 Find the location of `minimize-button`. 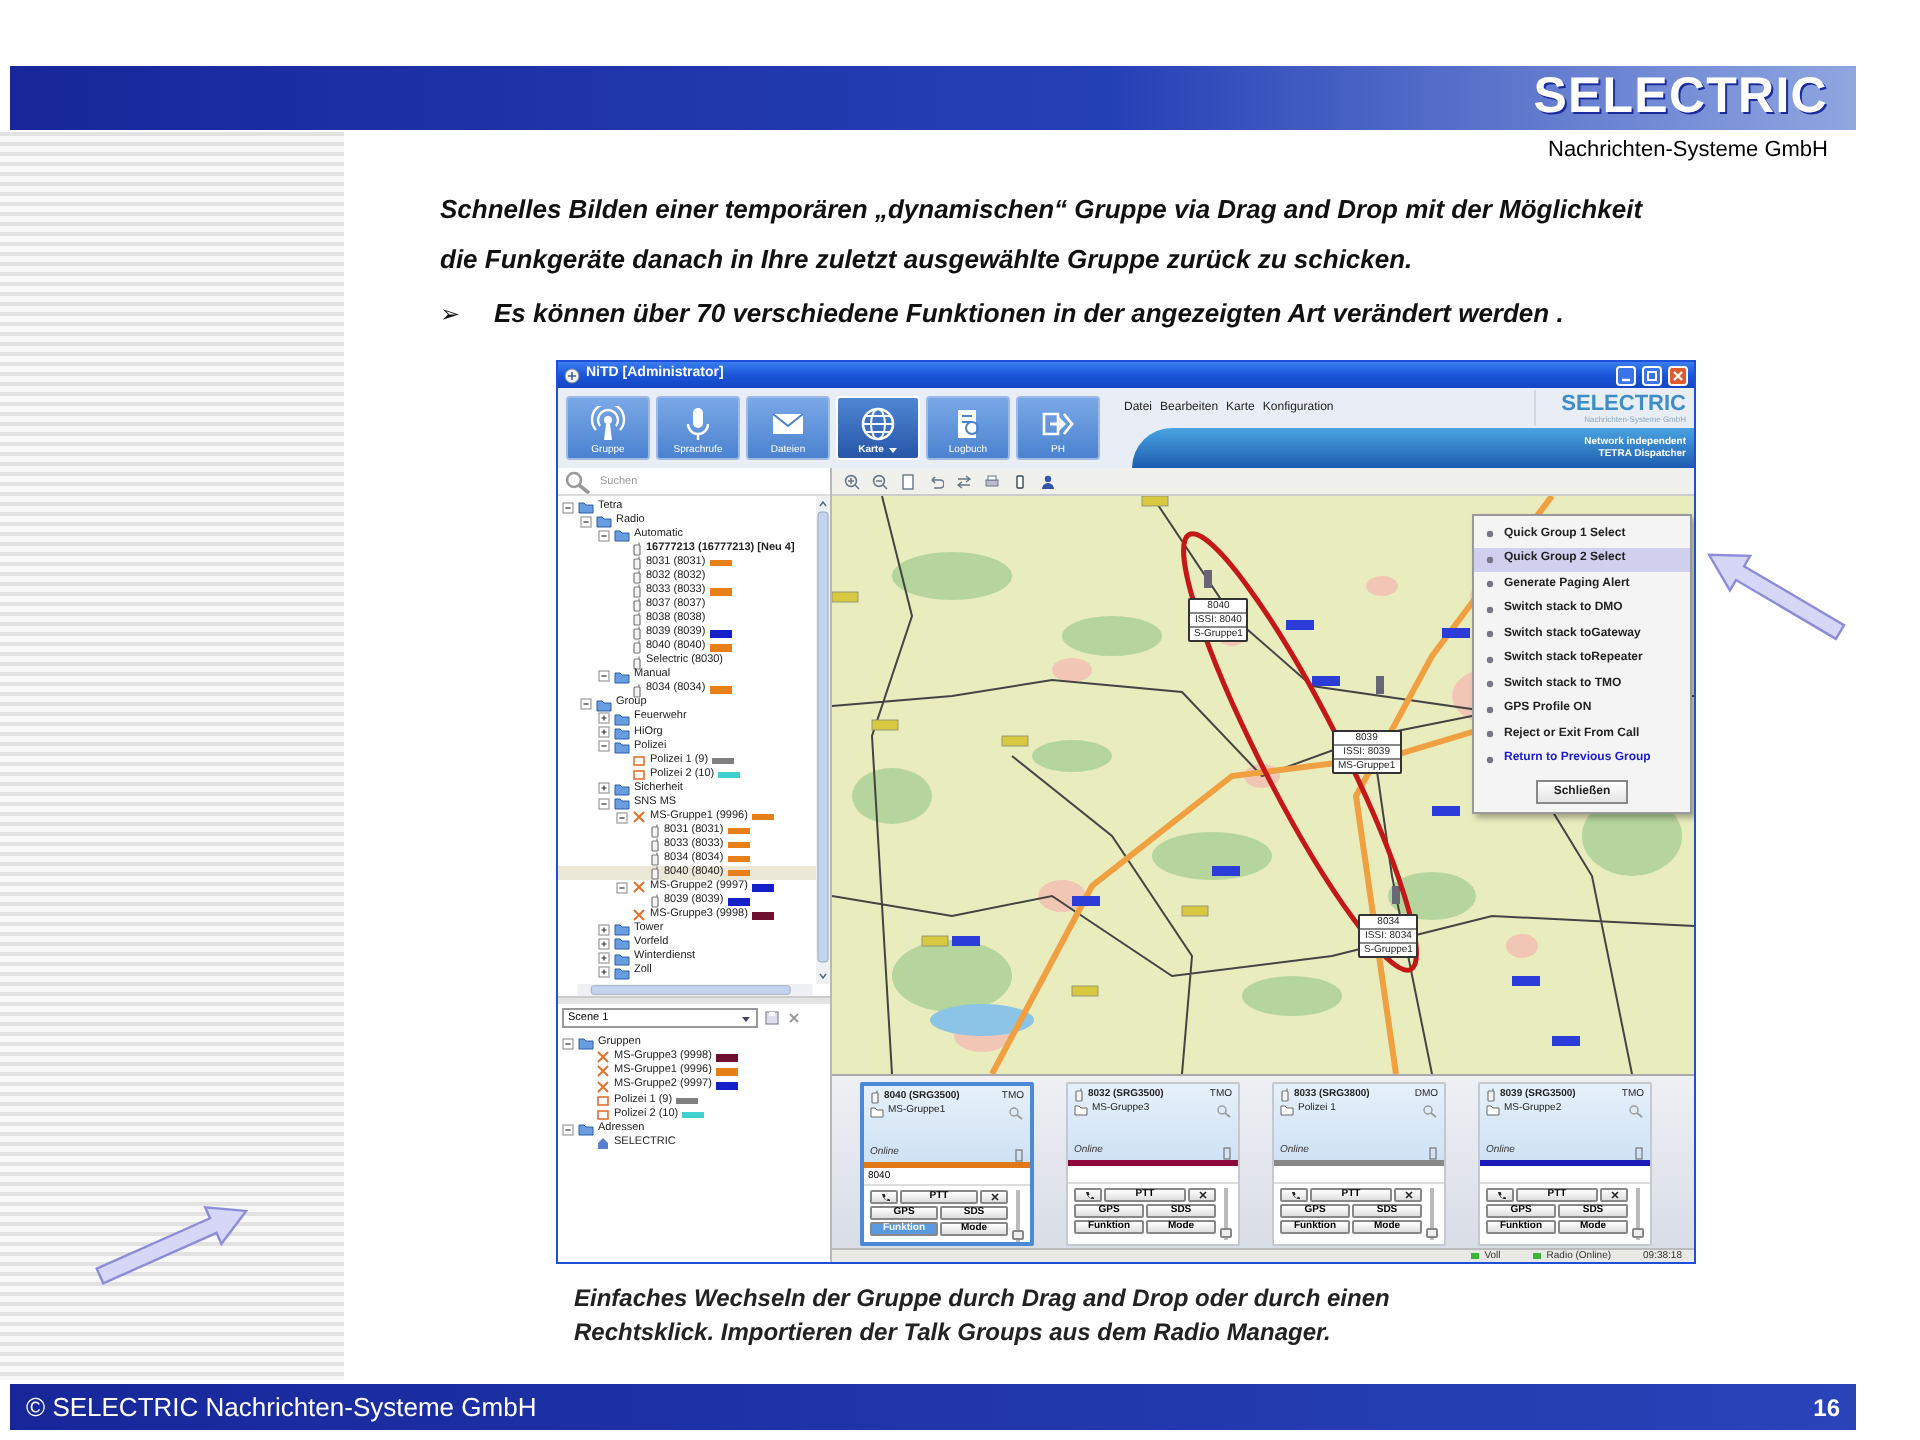

minimize-button is located at coordinates (1626, 375).